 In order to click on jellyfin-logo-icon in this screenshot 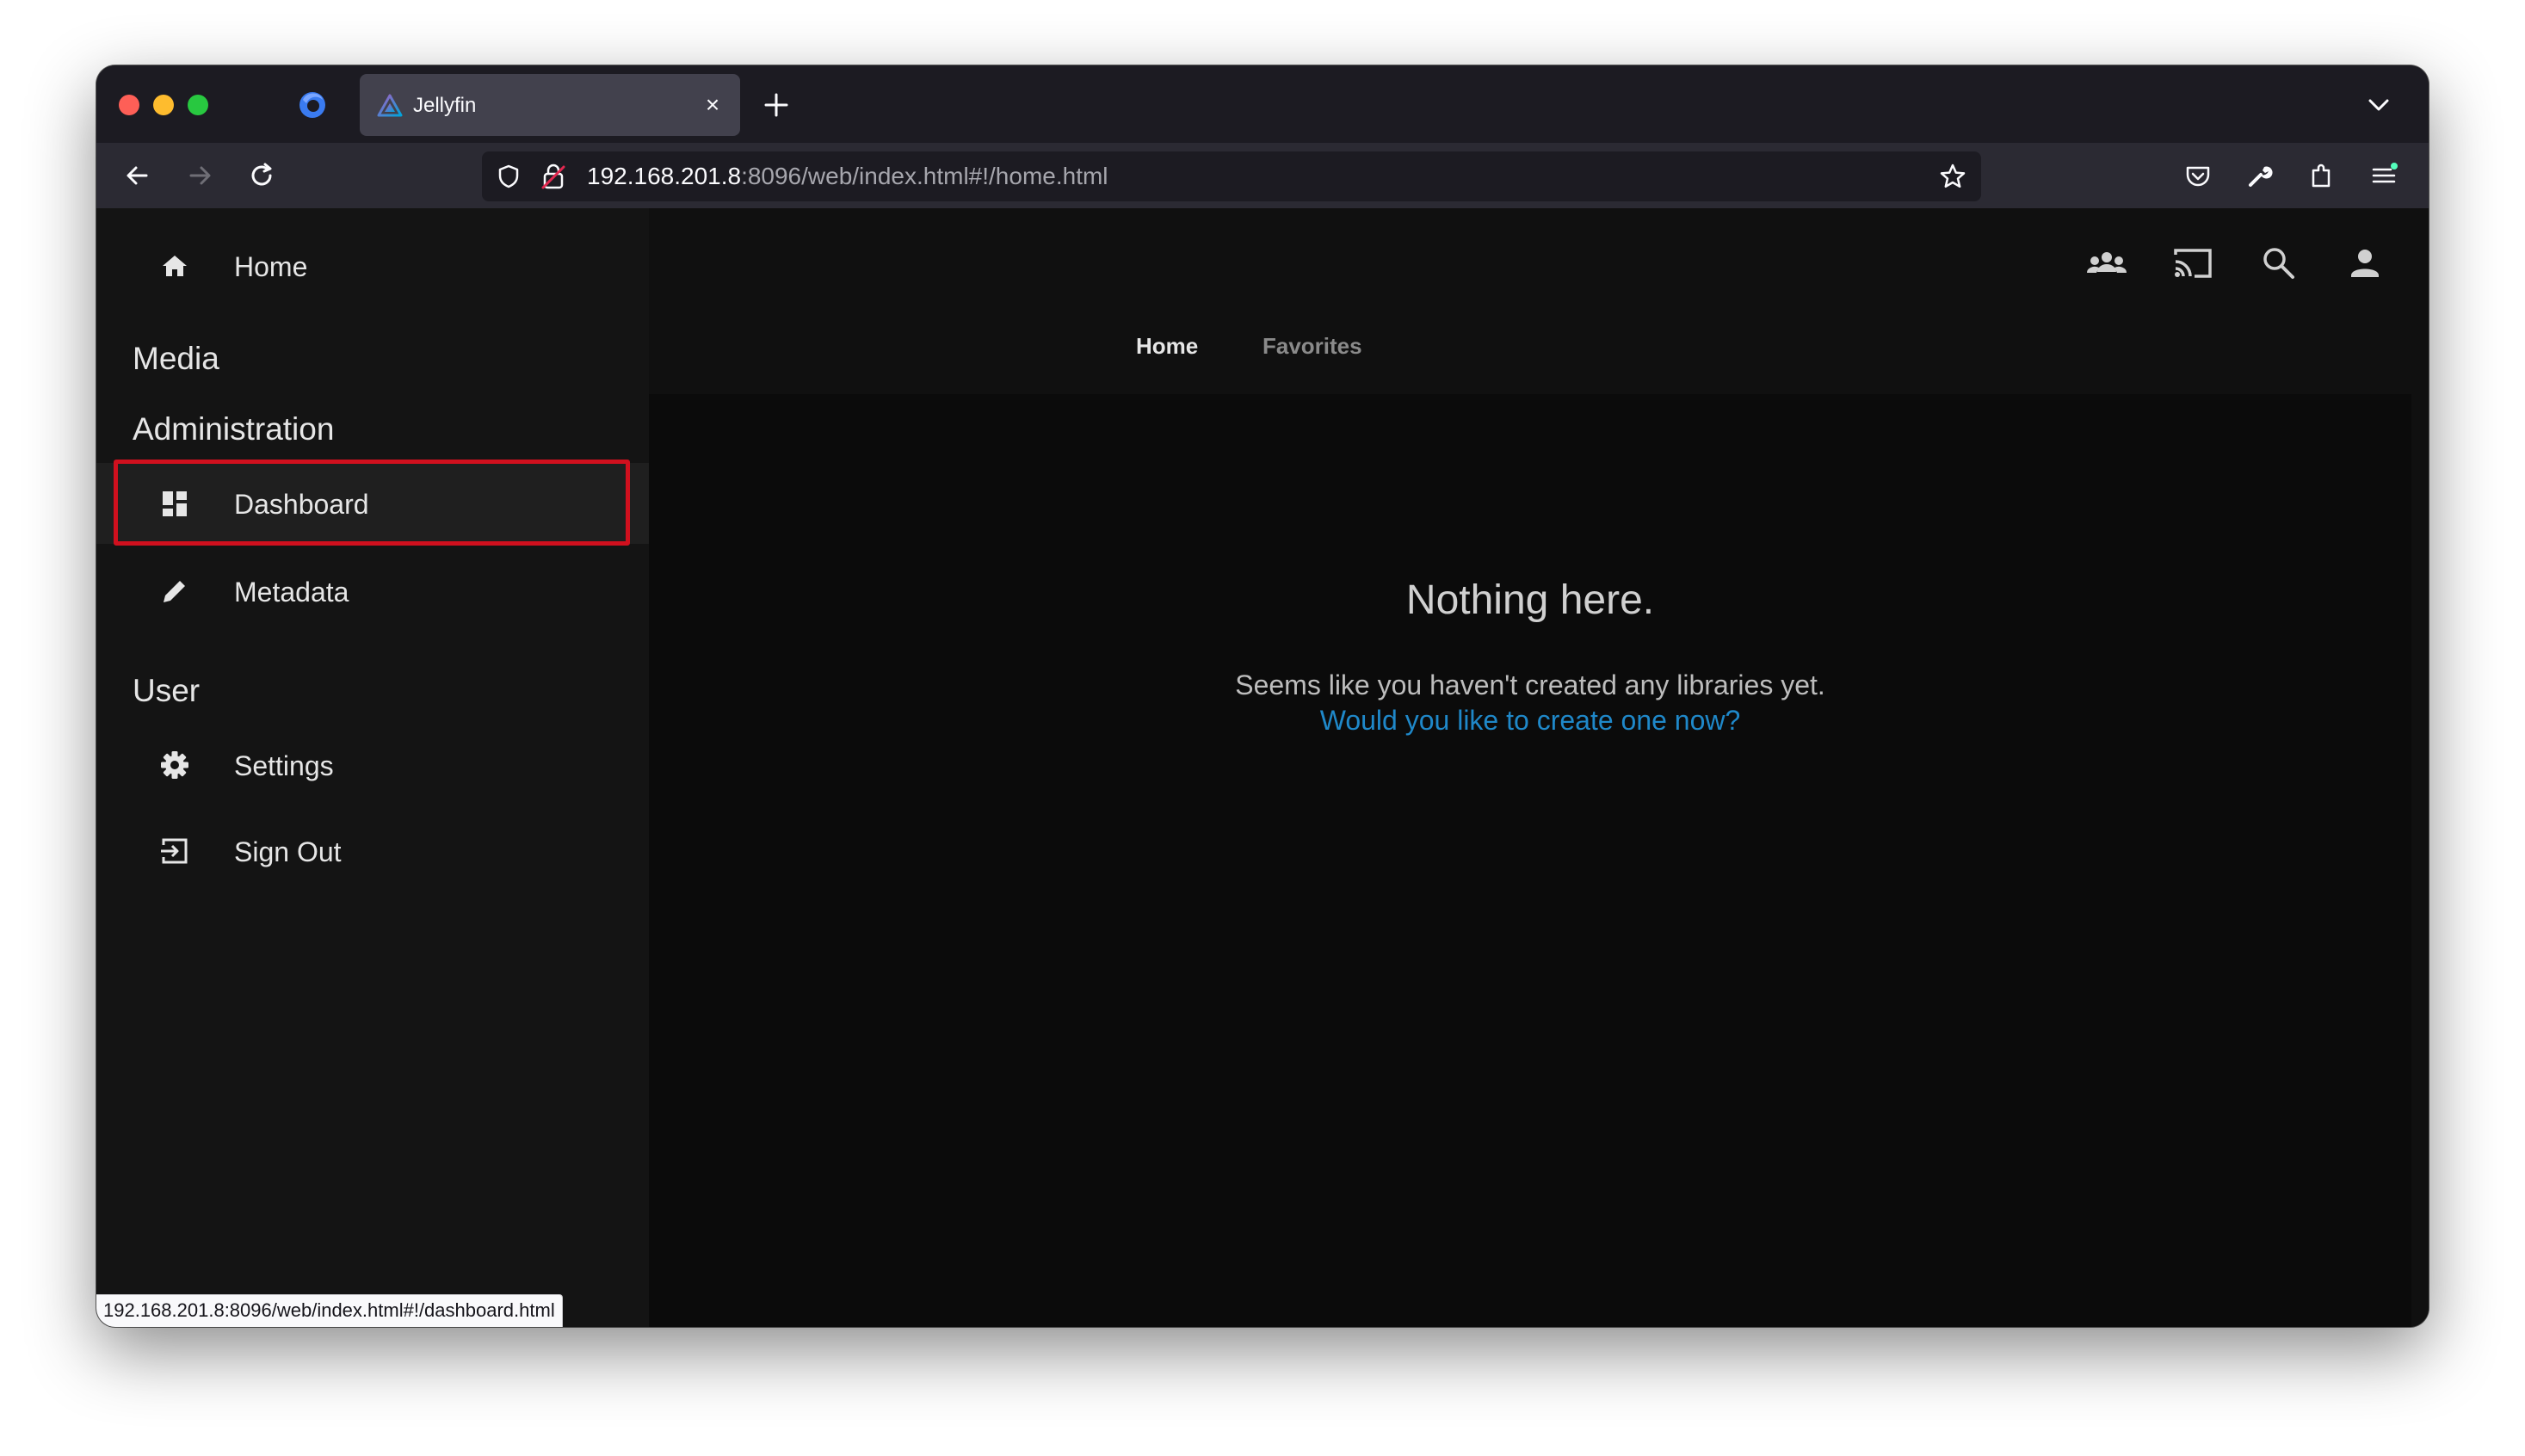, I will do `click(390, 106)`.